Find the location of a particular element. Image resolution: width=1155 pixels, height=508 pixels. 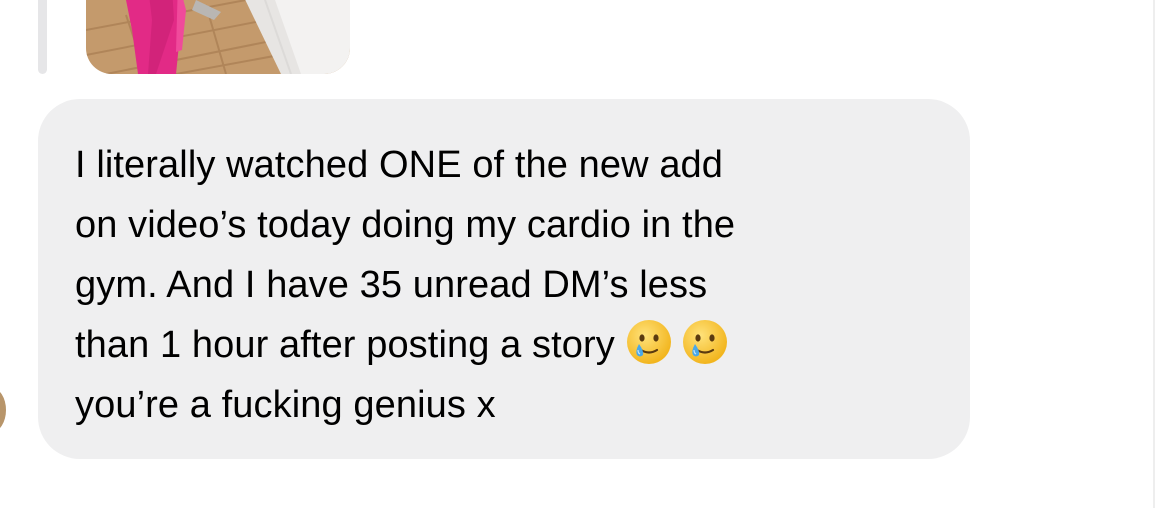

message-line-text: than 1 hour after posting a story is located at coordinates (345, 345).